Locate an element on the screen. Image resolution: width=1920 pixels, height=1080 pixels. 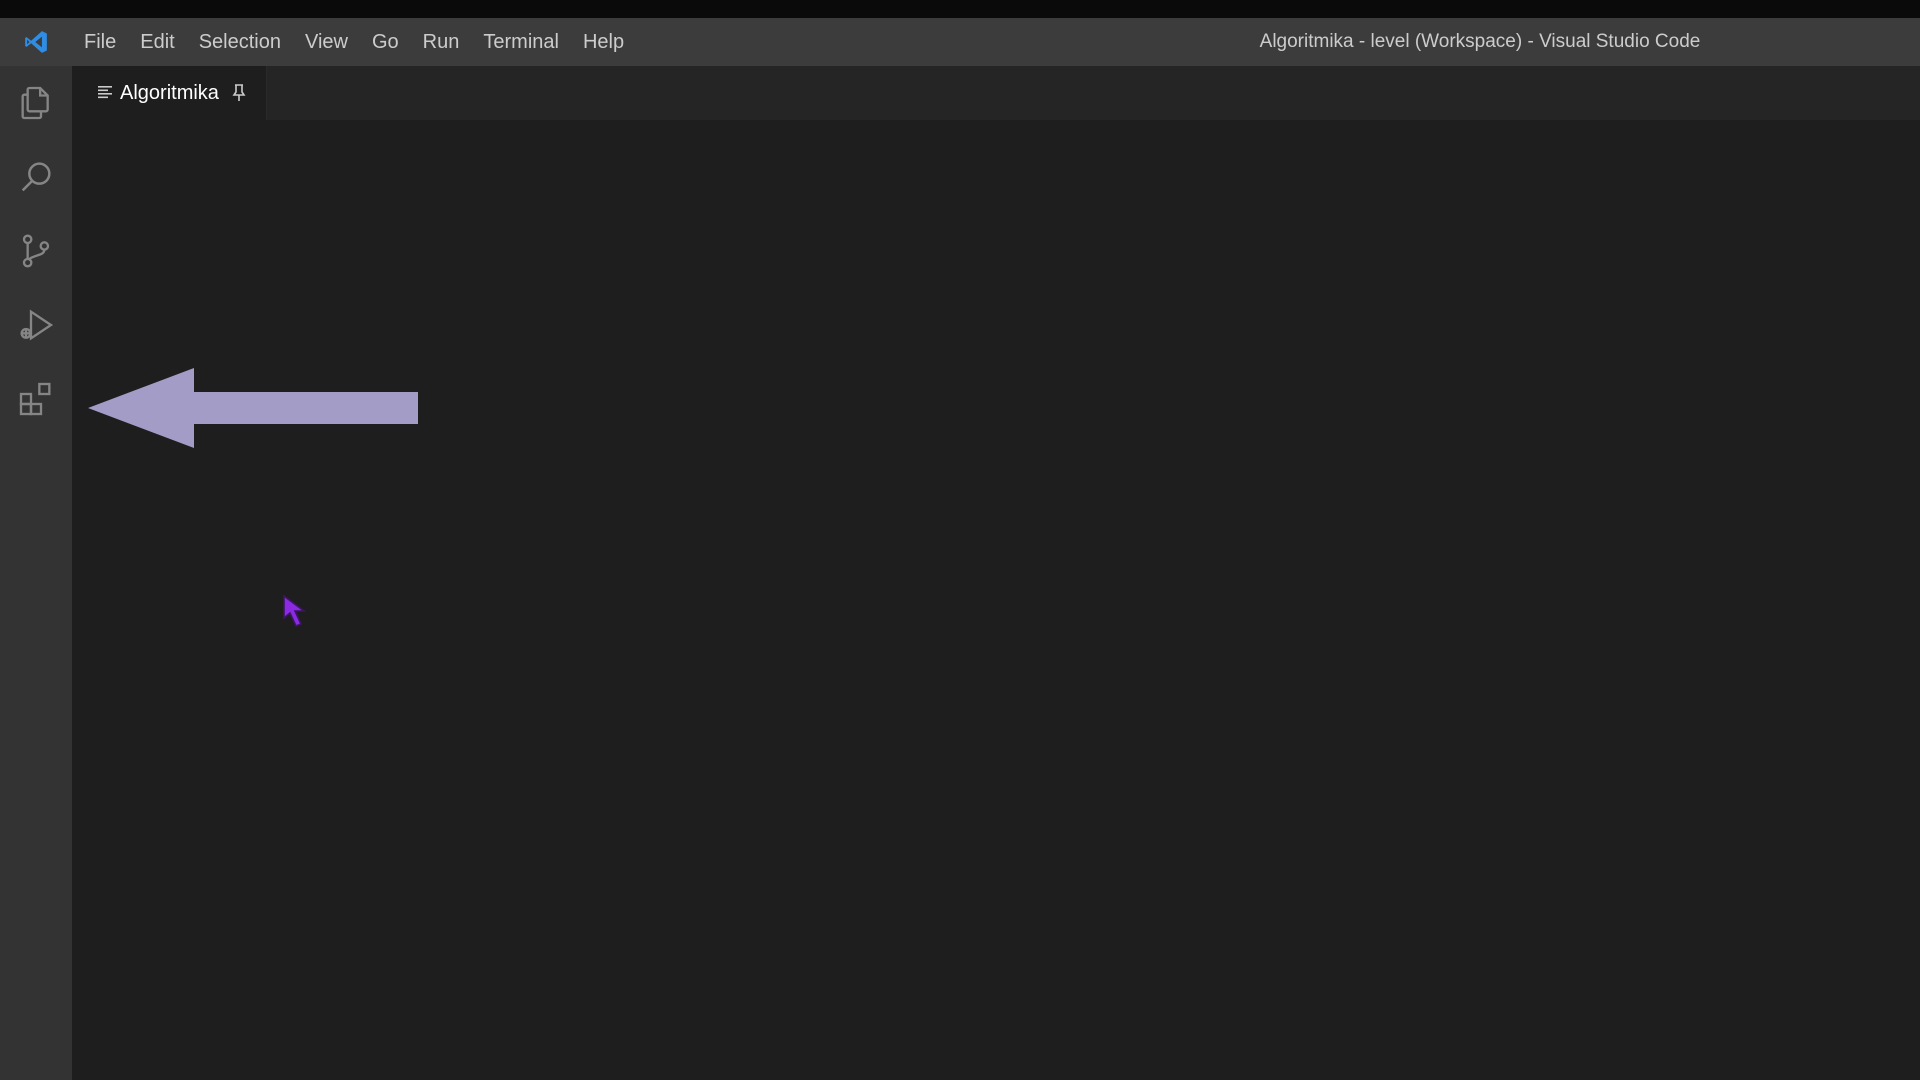
search-icon is located at coordinates (36, 177).